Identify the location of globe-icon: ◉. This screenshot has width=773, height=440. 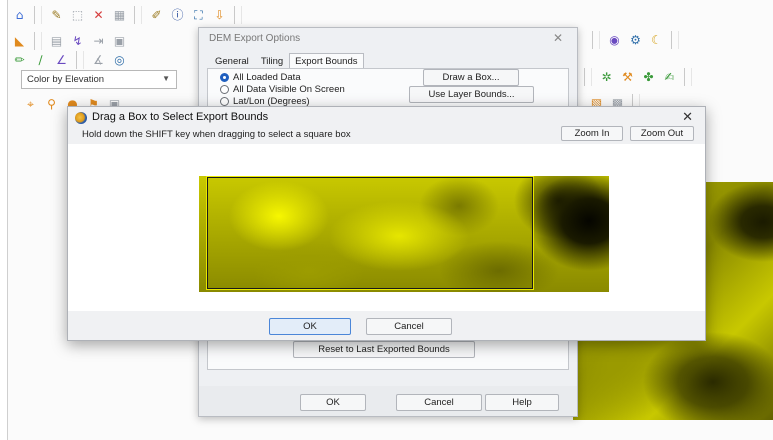
(614, 40).